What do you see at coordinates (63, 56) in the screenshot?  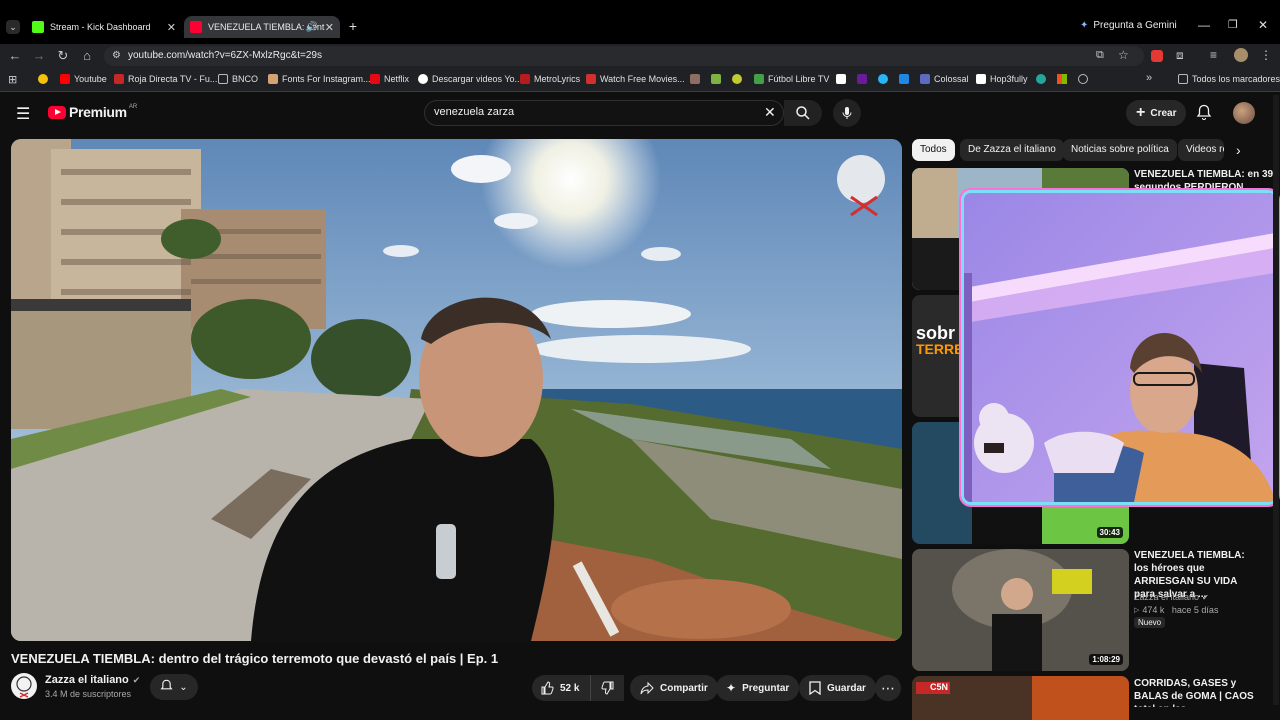 I see `reload-icon: ↻` at bounding box center [63, 56].